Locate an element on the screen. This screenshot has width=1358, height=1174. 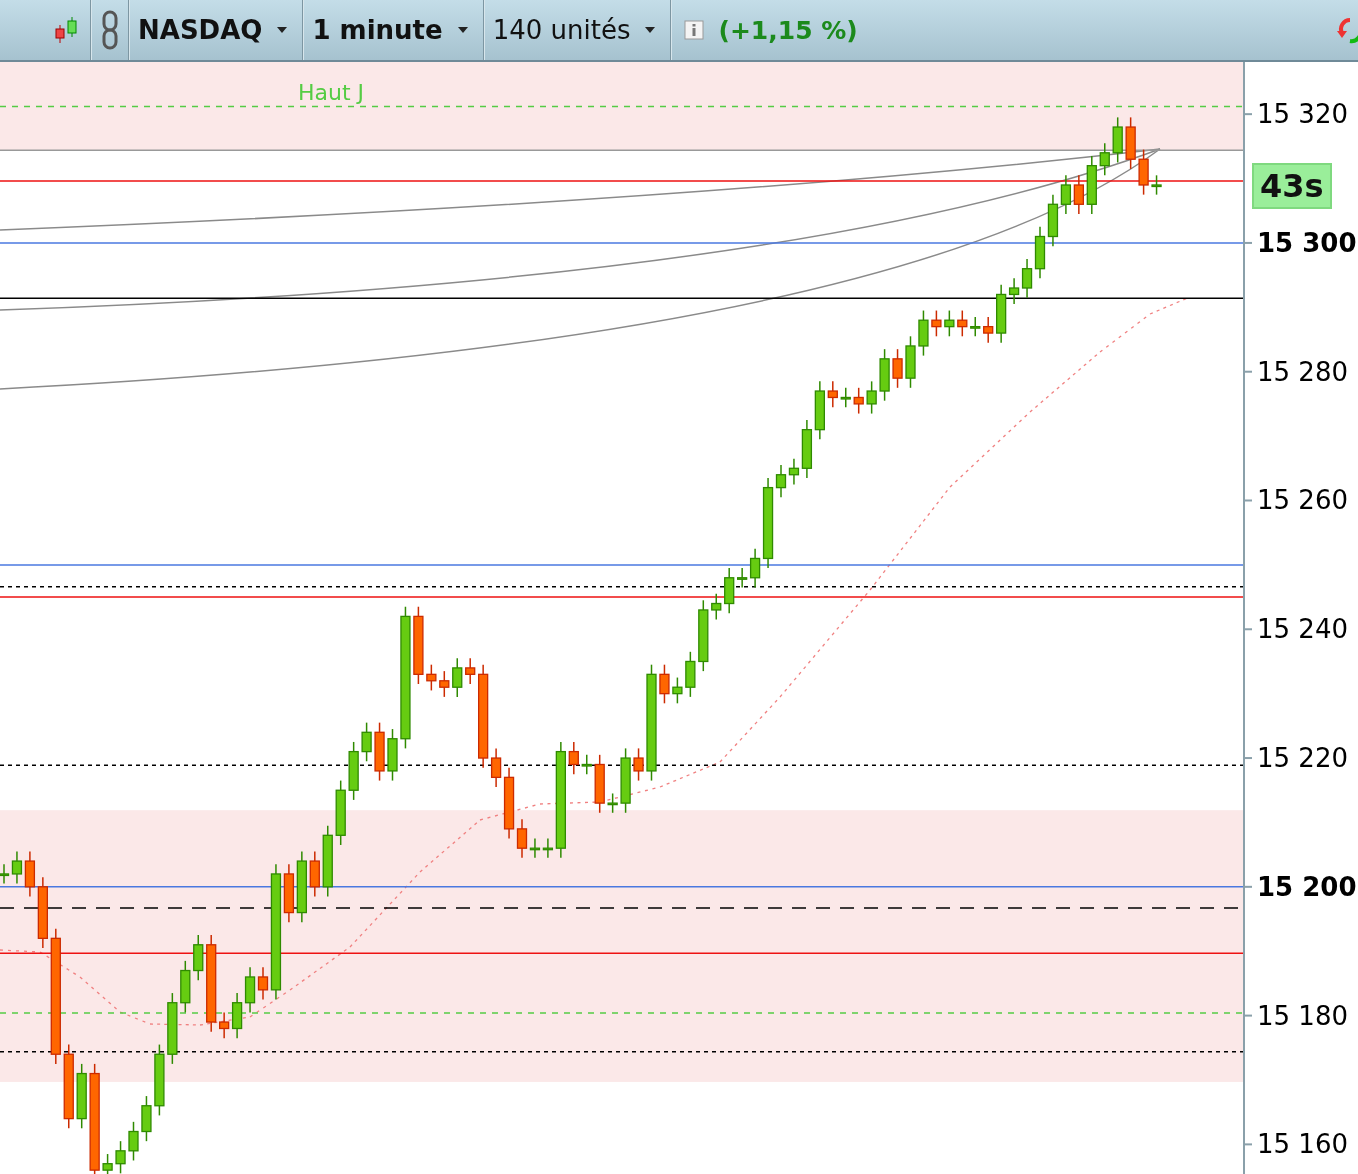
chain-link-icon is located at coordinates (110, 30).